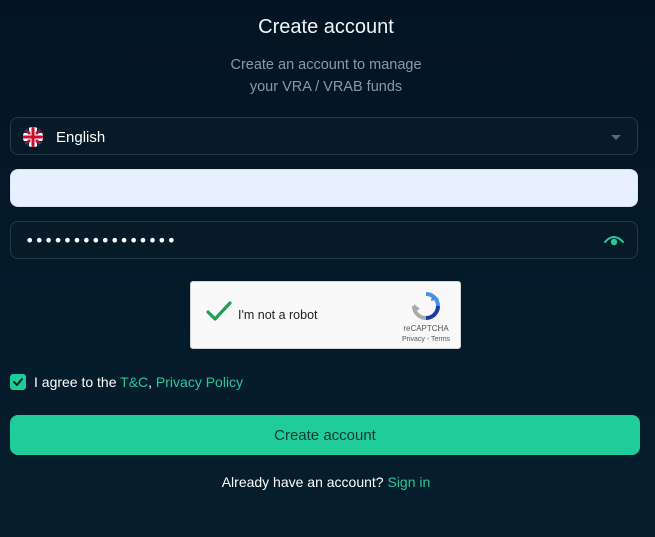 This screenshot has width=655, height=537. Describe the element at coordinates (426, 306) in the screenshot. I see `recaptcha-logo-icon` at that location.